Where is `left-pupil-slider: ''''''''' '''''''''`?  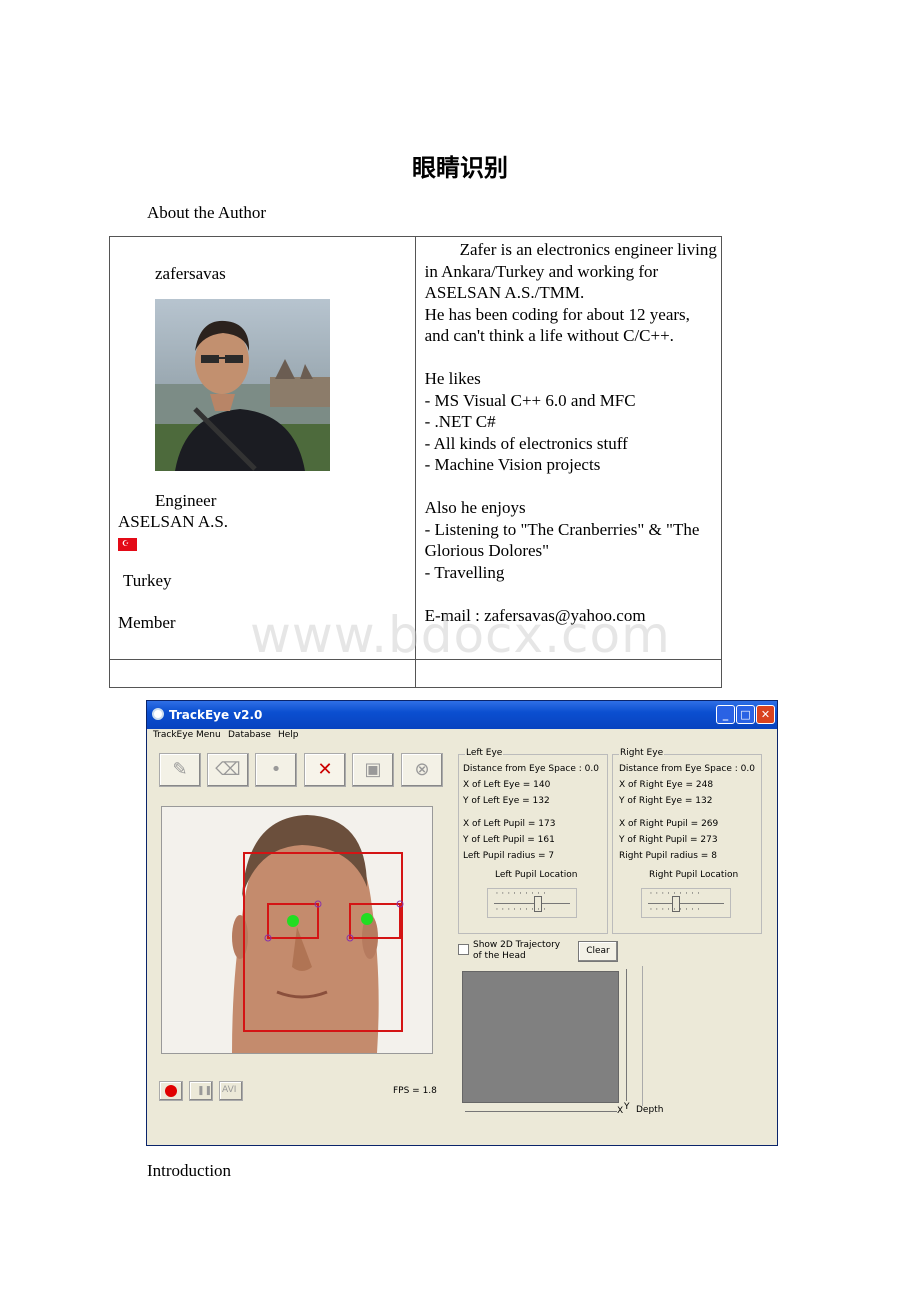
left-pupil-slider: ''''''''' ''''''''' is located at coordinates (532, 903).